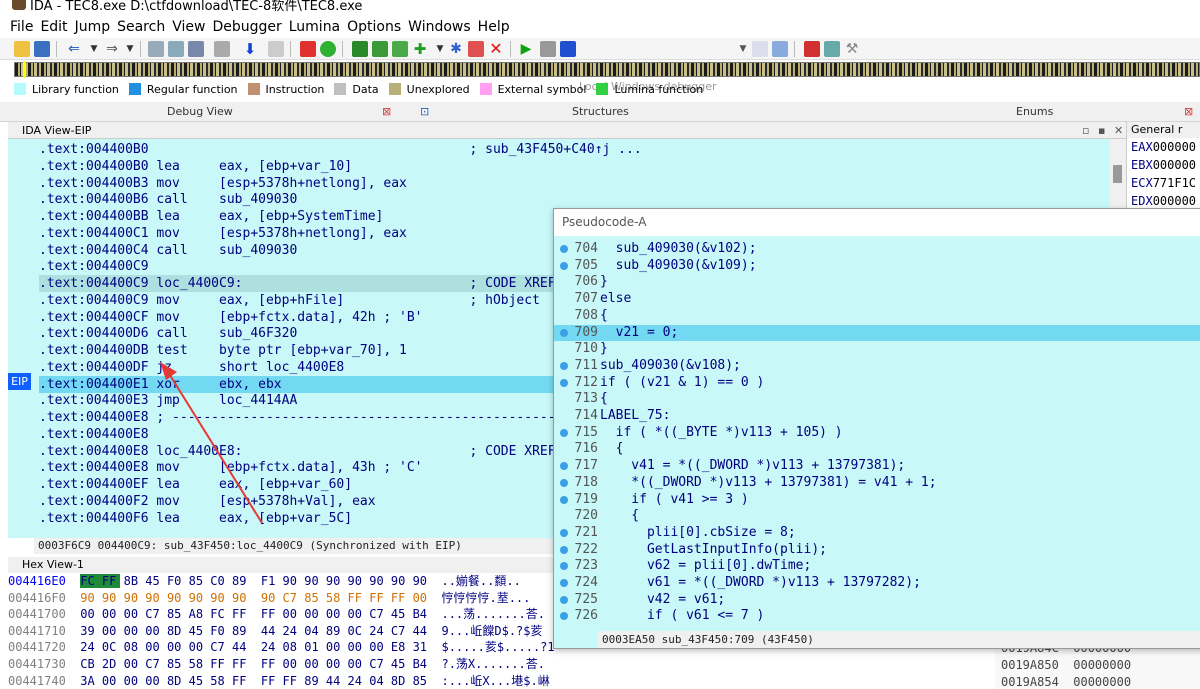  Describe the element at coordinates (877, 616) in the screenshot. I see `pseudocode-line: 726 if ( v61 <= 7 )` at that location.